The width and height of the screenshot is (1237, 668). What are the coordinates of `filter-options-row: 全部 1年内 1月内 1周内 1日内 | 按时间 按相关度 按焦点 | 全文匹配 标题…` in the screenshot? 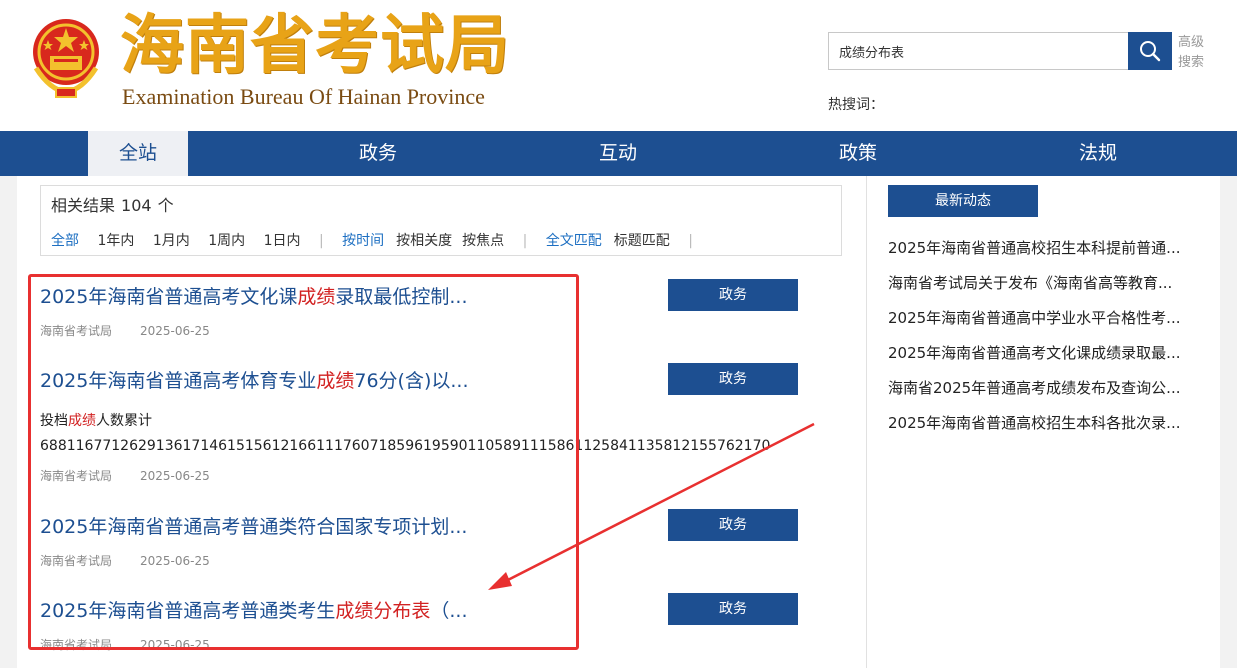 It's located at (379, 240).